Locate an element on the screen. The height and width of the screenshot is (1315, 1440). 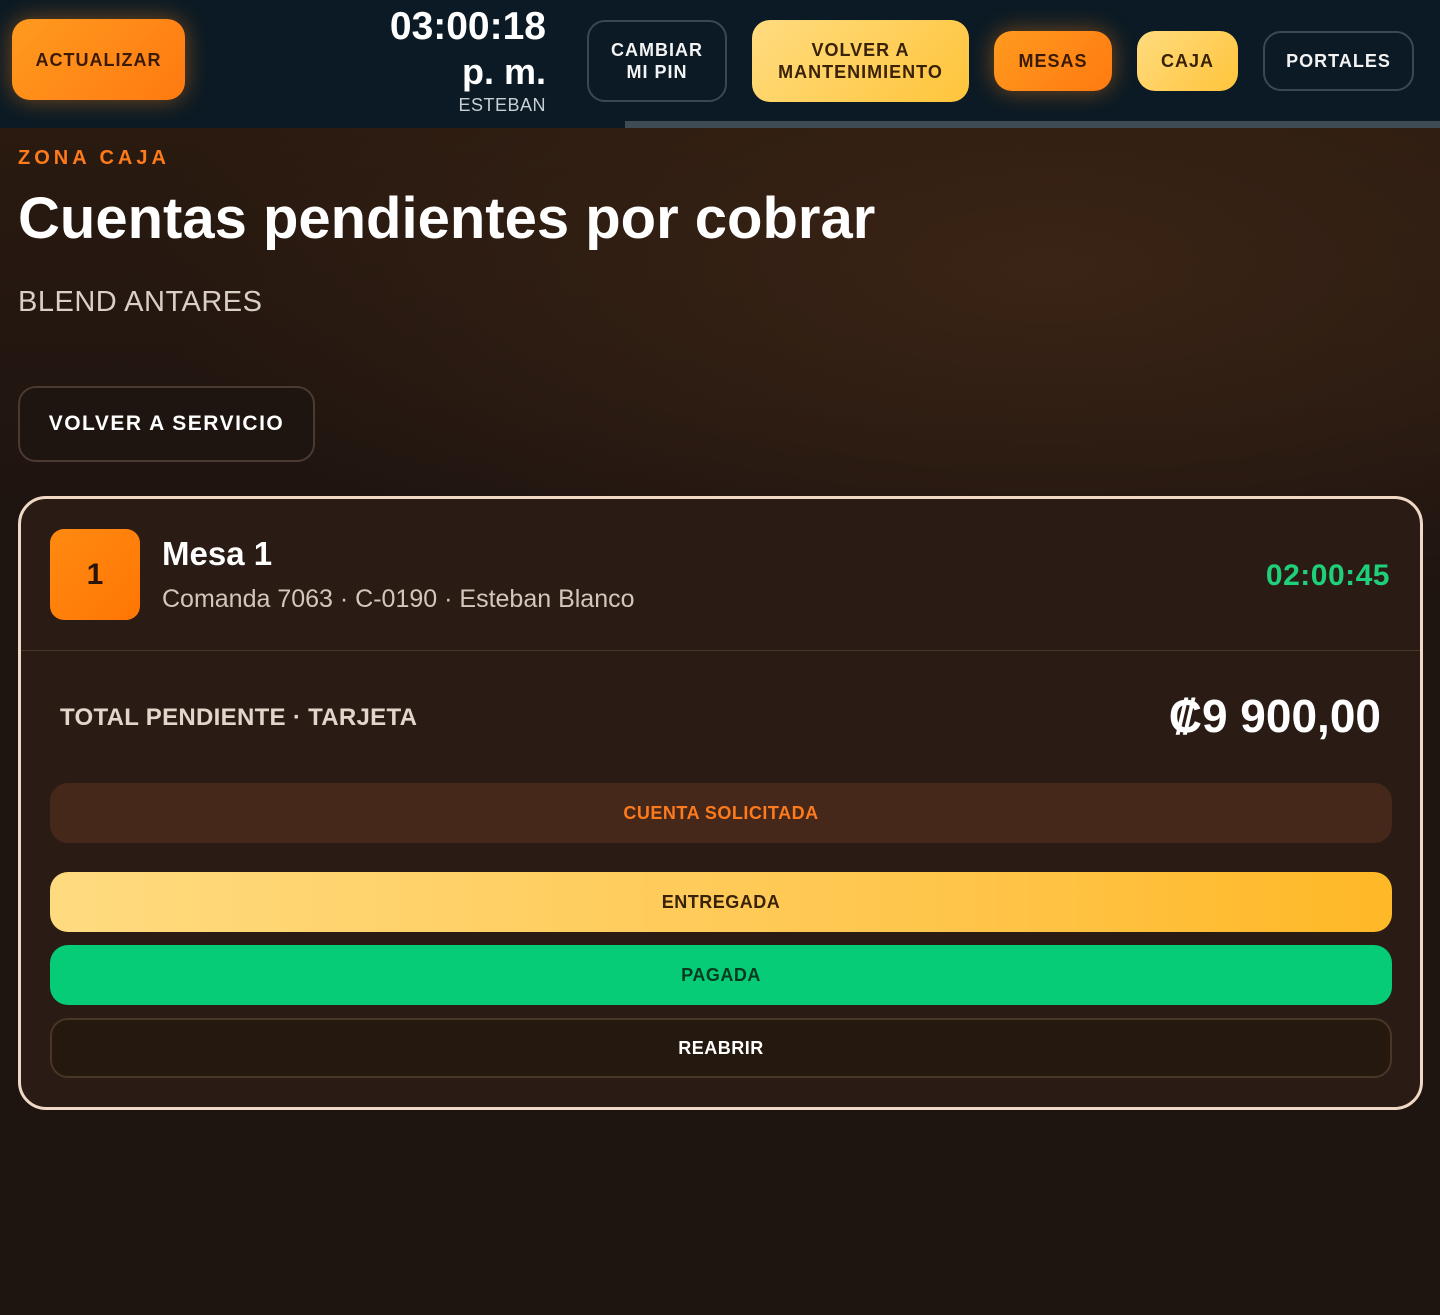
cashier-button: CAJA is located at coordinates (1187, 61).